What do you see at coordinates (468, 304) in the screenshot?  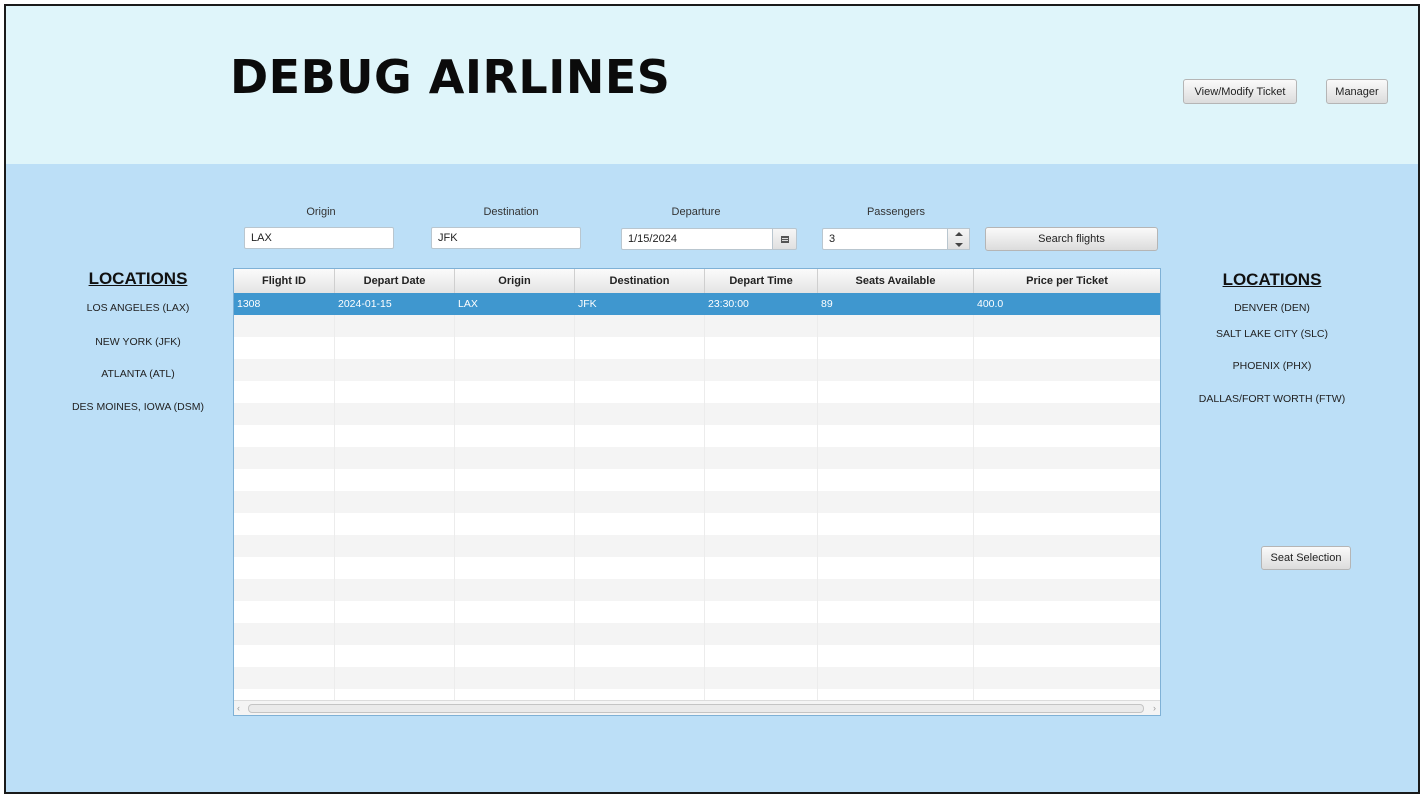 I see `cell-origin: LAX` at bounding box center [468, 304].